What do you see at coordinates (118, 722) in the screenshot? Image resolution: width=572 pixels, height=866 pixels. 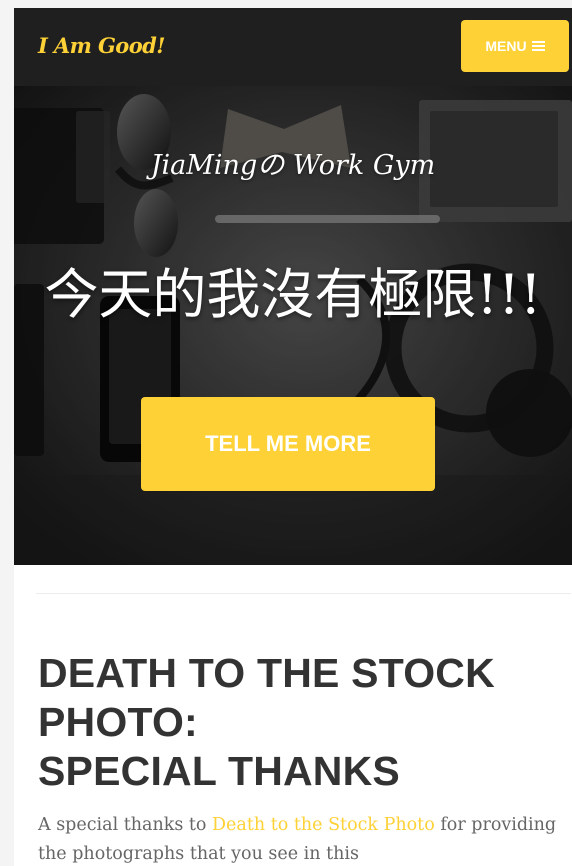 I see `special-thanks-heading-line-2: PHOTO:` at bounding box center [118, 722].